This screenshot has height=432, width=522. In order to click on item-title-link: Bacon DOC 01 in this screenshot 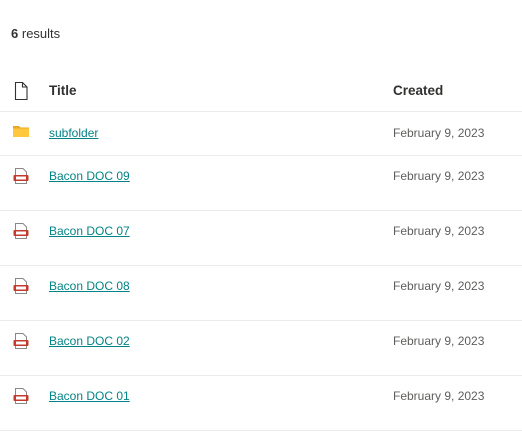, I will do `click(89, 396)`.